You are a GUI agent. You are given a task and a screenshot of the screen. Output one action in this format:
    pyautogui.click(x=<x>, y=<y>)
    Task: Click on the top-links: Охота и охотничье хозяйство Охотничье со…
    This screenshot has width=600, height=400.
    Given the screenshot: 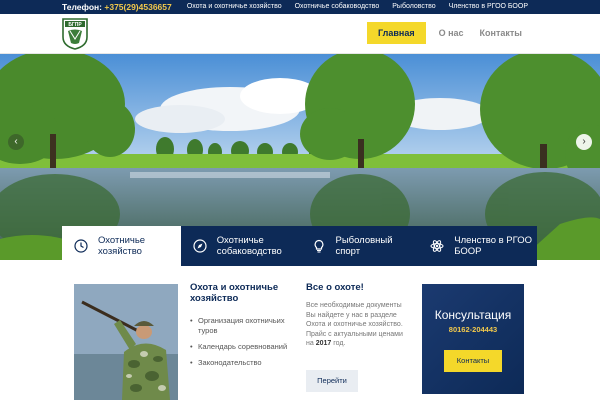 What is the action you would take?
    pyautogui.click(x=357, y=6)
    